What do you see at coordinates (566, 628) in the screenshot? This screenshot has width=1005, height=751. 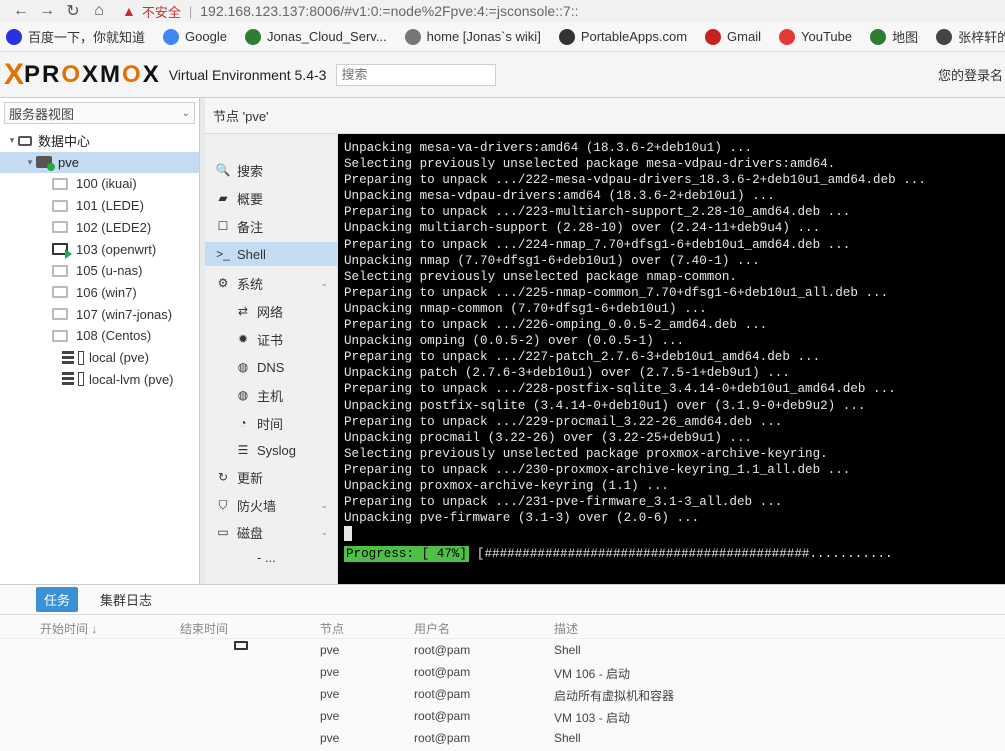 I see `column-header: 描述` at bounding box center [566, 628].